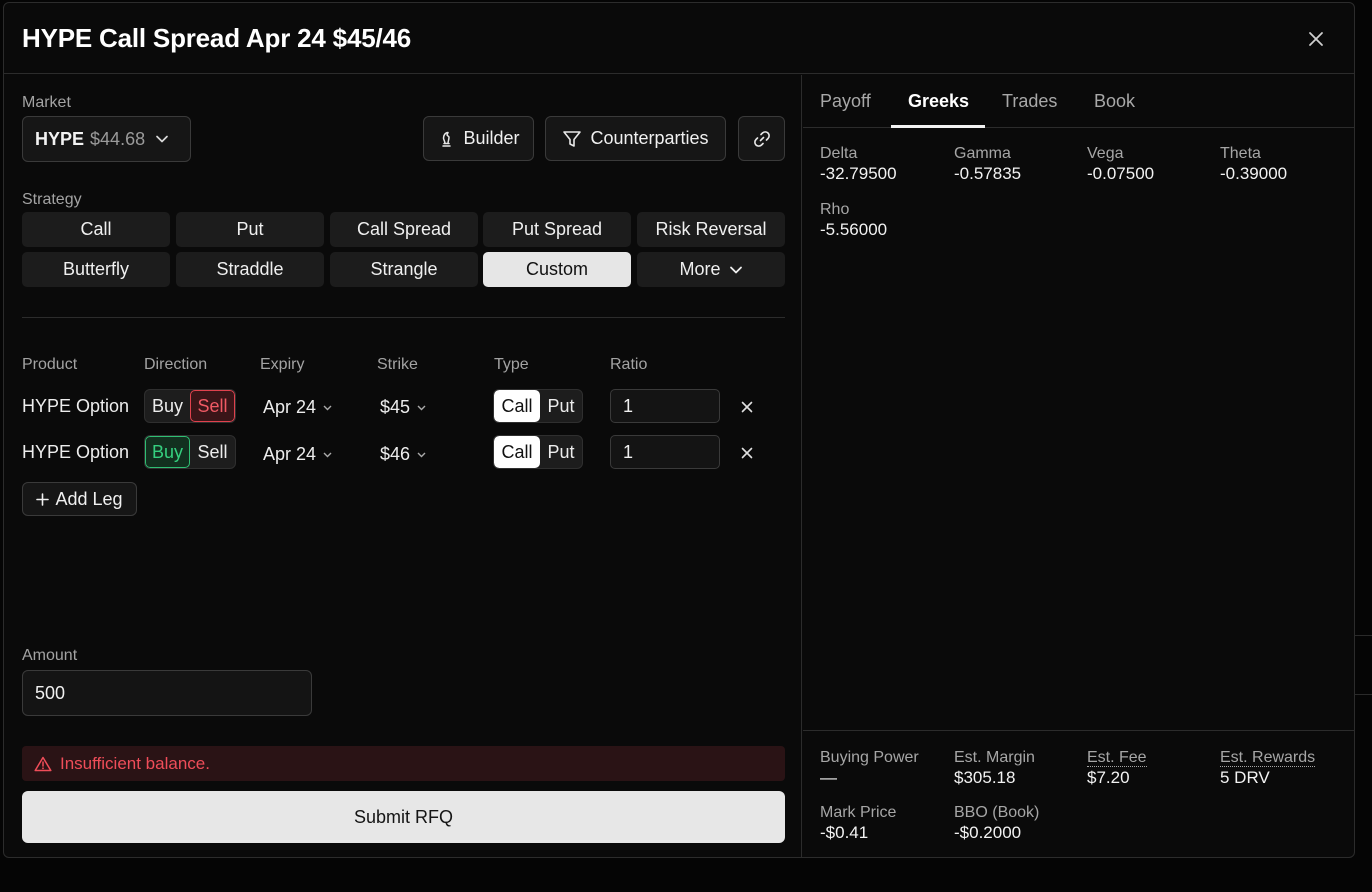 The width and height of the screenshot is (1372, 892). Describe the element at coordinates (679, 38) in the screenshot. I see `modal-header: HYPE Call Spread Apr 24 $45/46` at that location.